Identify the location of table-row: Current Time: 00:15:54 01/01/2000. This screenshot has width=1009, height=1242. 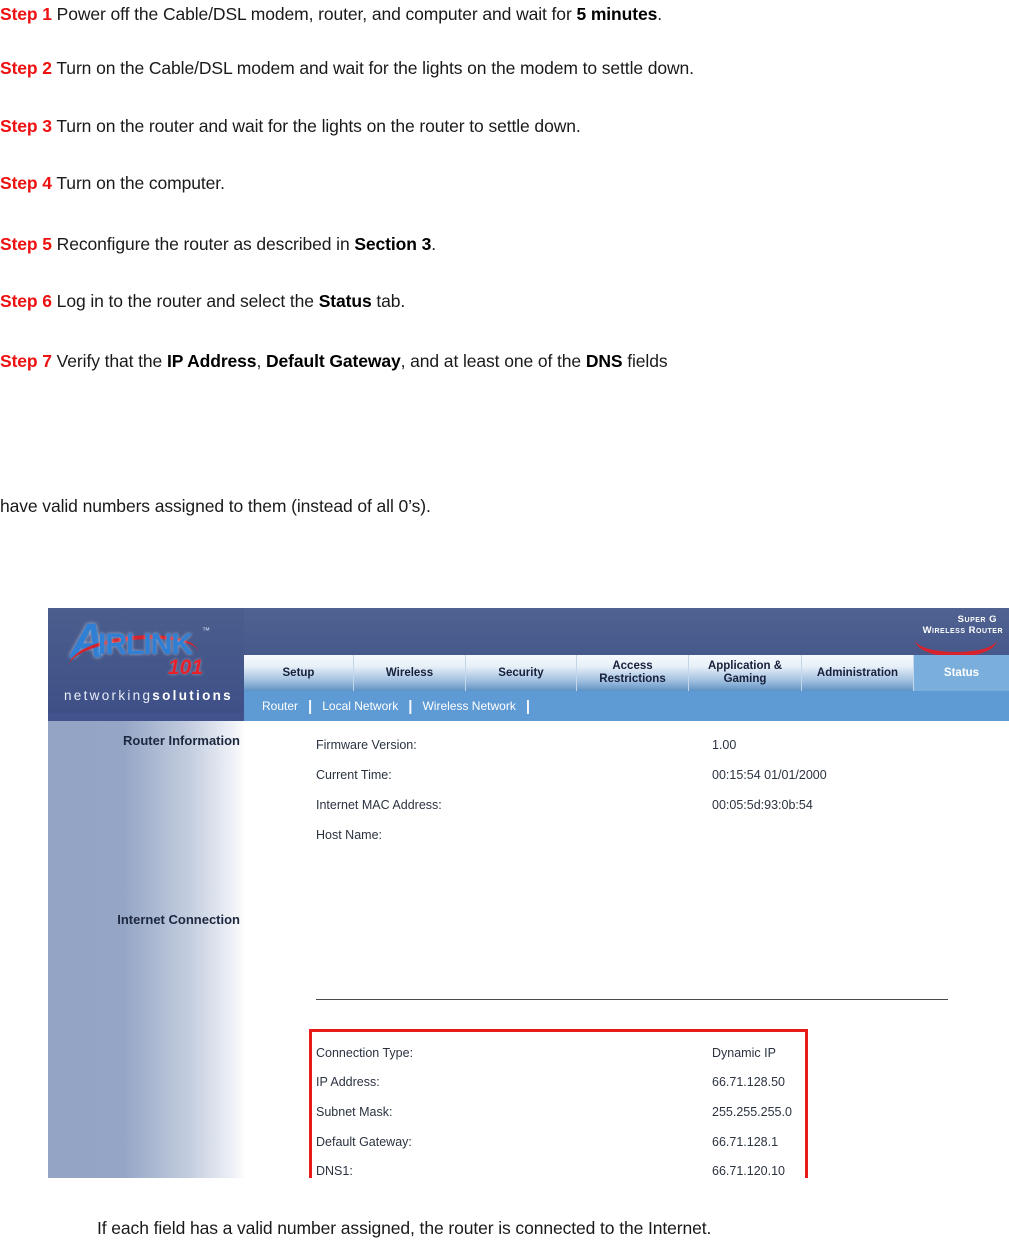
(626, 776).